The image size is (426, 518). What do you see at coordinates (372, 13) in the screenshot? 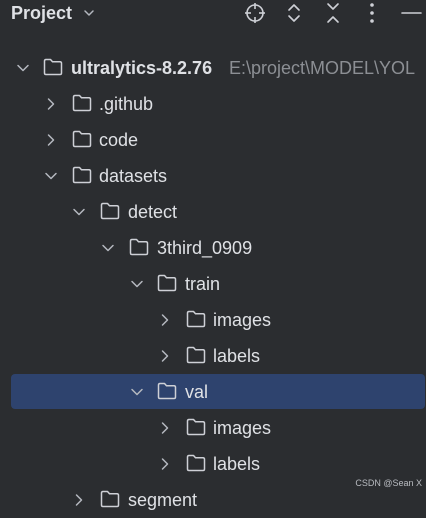
I see `more-vertical-icon` at bounding box center [372, 13].